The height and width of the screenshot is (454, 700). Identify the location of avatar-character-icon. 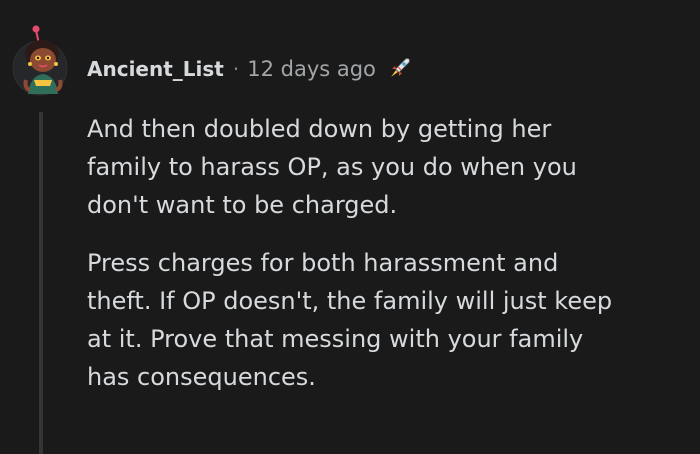
(40, 60).